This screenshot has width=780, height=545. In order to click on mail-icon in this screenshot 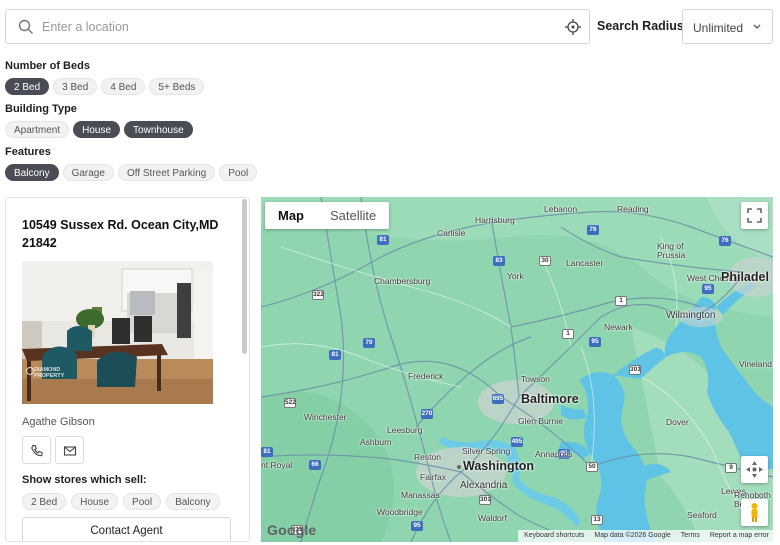, I will do `click(70, 451)`.